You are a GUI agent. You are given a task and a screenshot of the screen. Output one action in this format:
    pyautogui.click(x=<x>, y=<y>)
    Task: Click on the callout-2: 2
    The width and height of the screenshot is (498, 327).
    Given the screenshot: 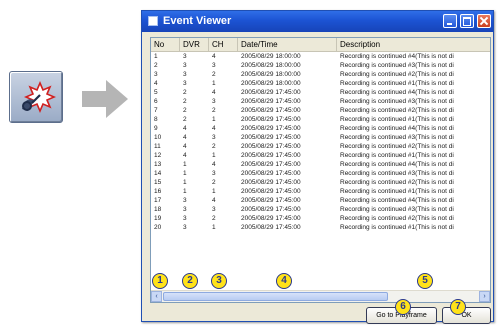 What is the action you would take?
    pyautogui.click(x=190, y=281)
    